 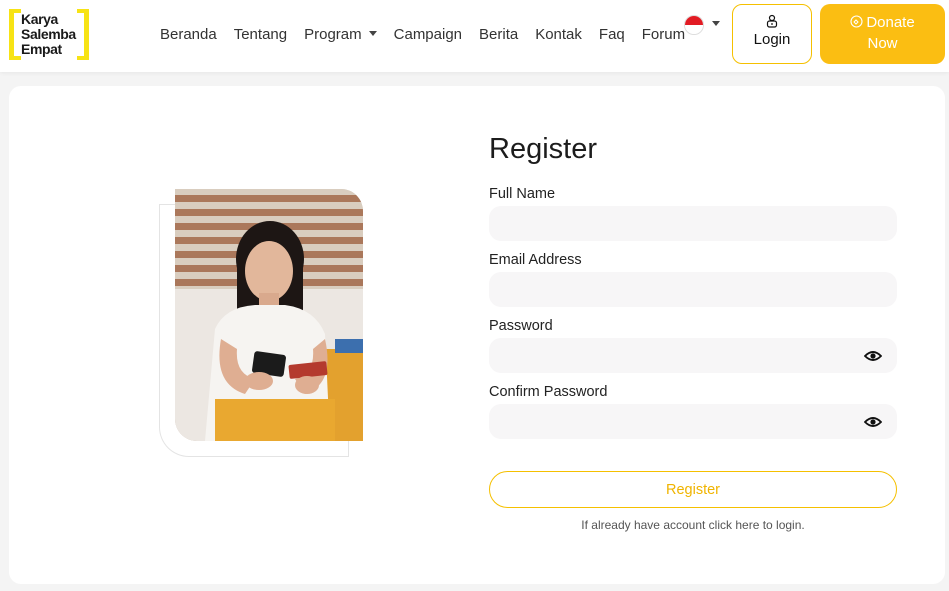 I want to click on login-icon, so click(x=772, y=21).